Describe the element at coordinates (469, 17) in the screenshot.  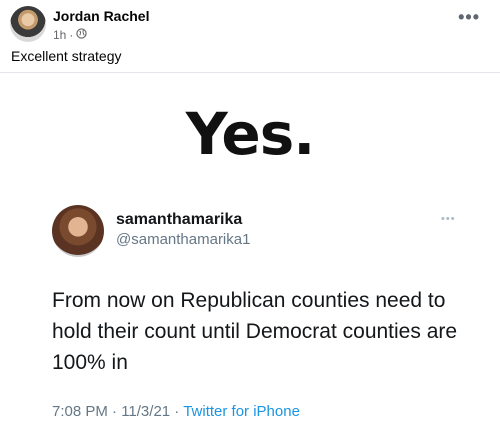
I see `post-options-button: •••` at that location.